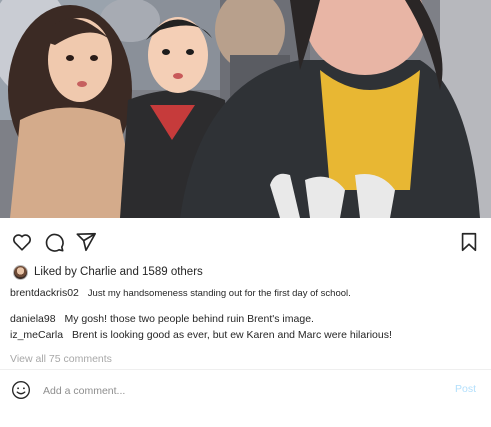 The width and height of the screenshot is (491, 427). I want to click on post-action-bar, so click(245, 241).